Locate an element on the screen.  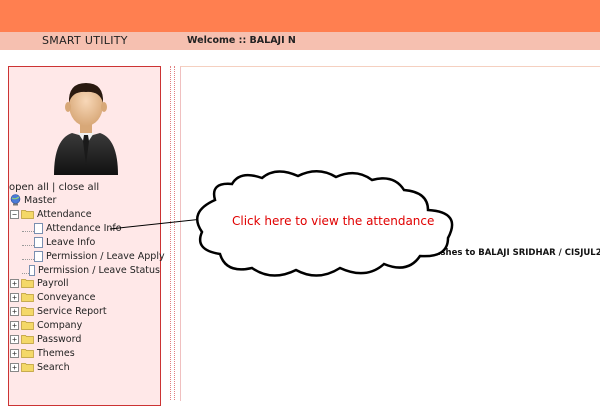
tree-item-payroll: + Payroll is located at coordinates (39, 283).